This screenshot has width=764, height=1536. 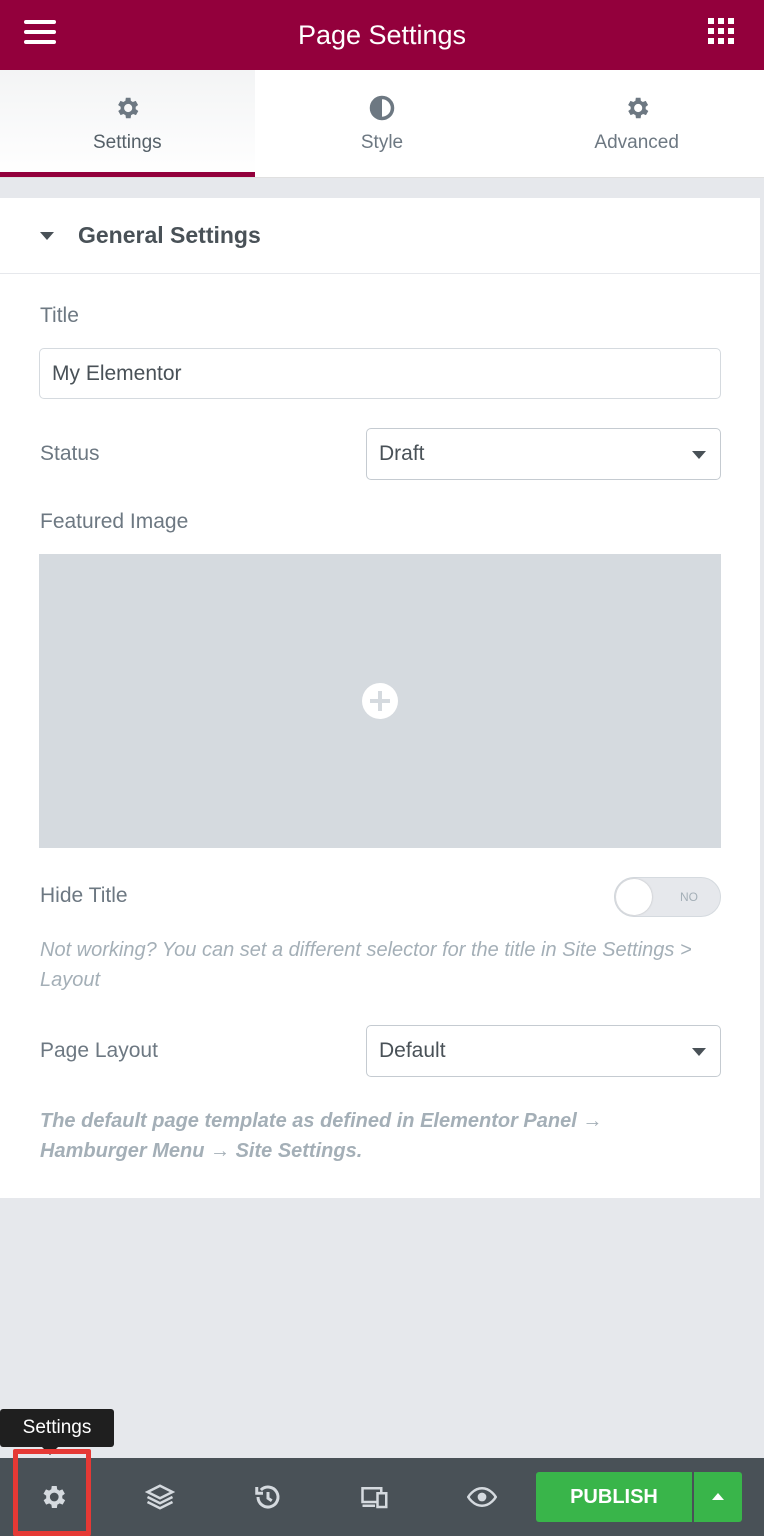 I want to click on grid-icon, so click(x=721, y=31).